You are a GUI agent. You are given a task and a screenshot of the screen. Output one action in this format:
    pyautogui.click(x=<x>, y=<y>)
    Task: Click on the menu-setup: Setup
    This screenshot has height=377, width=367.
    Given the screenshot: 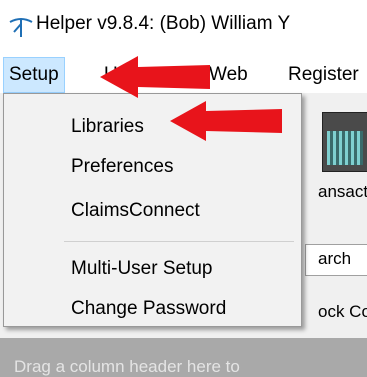 What is the action you would take?
    pyautogui.click(x=34, y=75)
    